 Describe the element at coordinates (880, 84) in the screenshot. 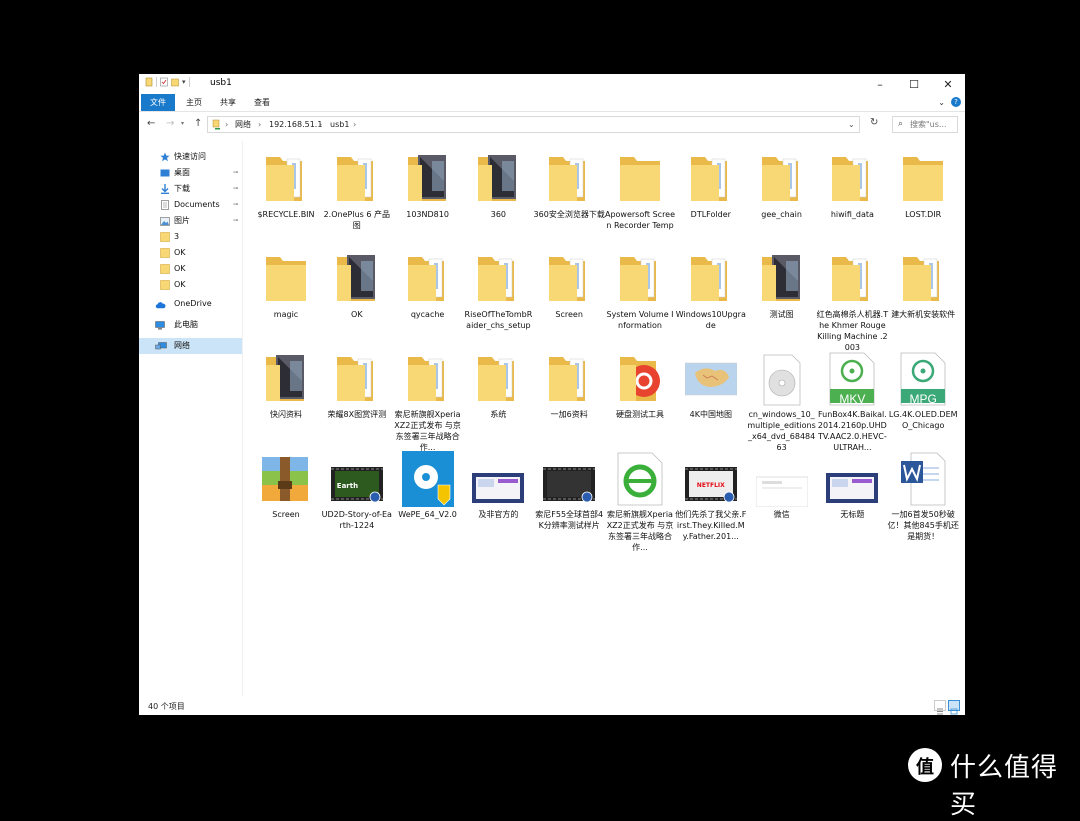

I see `minimize-button: –` at that location.